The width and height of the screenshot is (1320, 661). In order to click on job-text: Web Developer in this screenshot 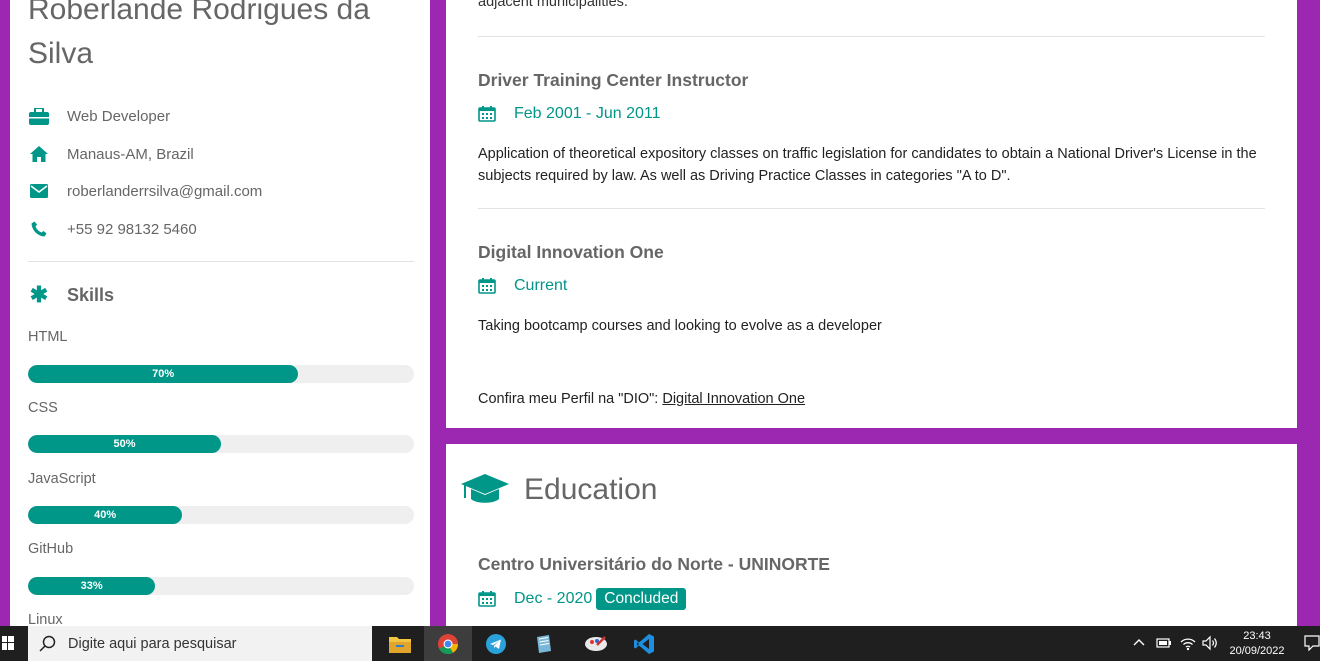, I will do `click(119, 116)`.